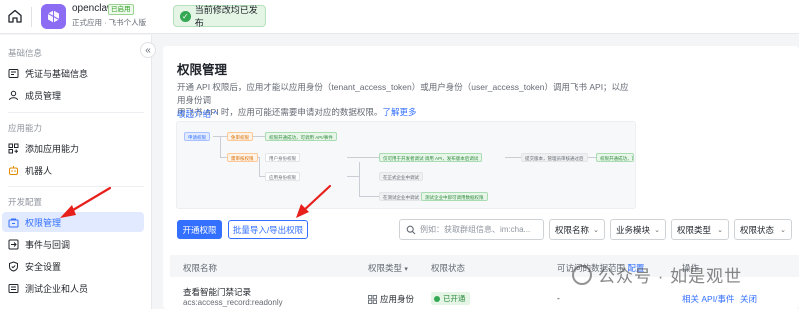 Image resolution: width=799 pixels, height=309 pixels. I want to click on divider, so click(31, 17).